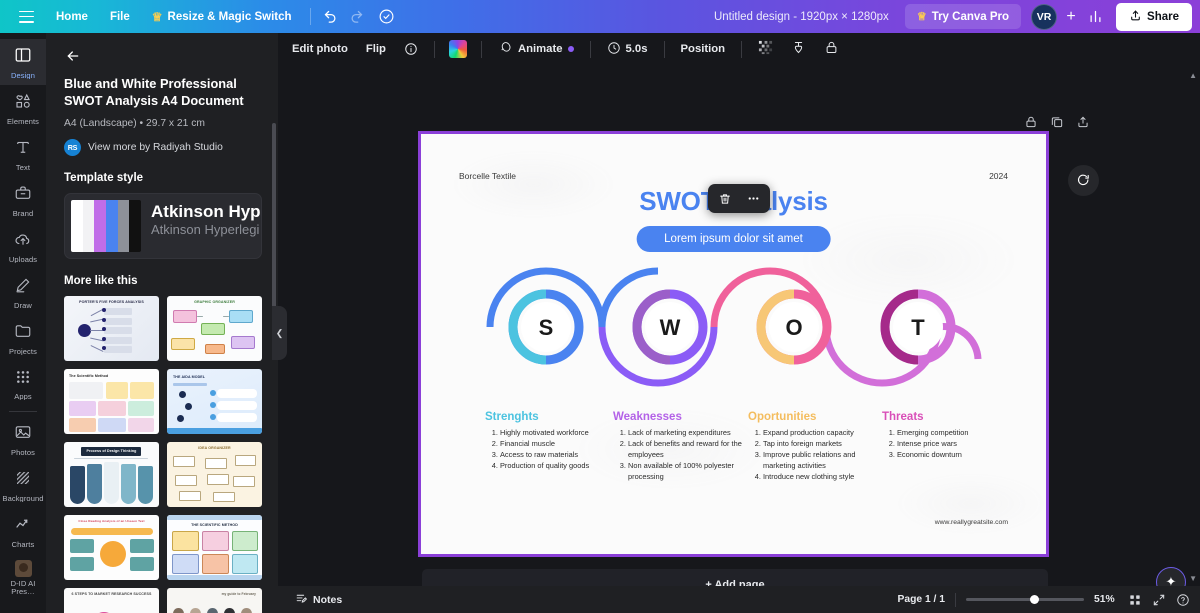  Describe the element at coordinates (214, 328) in the screenshot. I see `template-thumbnail: GRAPHIC ORGANIZER` at that location.